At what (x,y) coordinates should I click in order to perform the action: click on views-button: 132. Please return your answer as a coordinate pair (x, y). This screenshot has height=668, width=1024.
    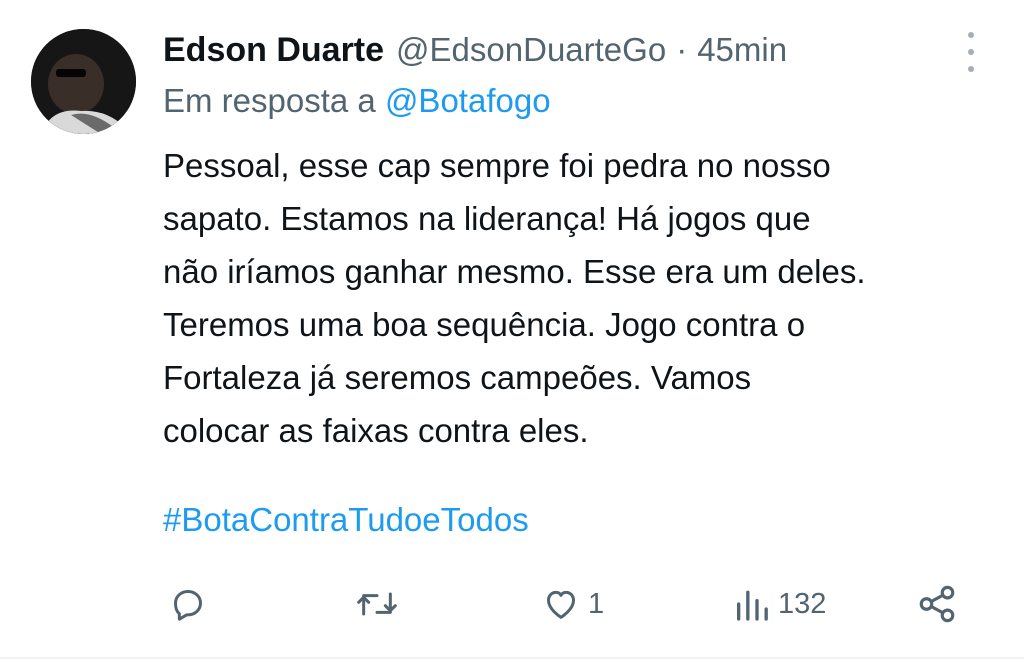
    Looking at the image, I should click on (779, 604).